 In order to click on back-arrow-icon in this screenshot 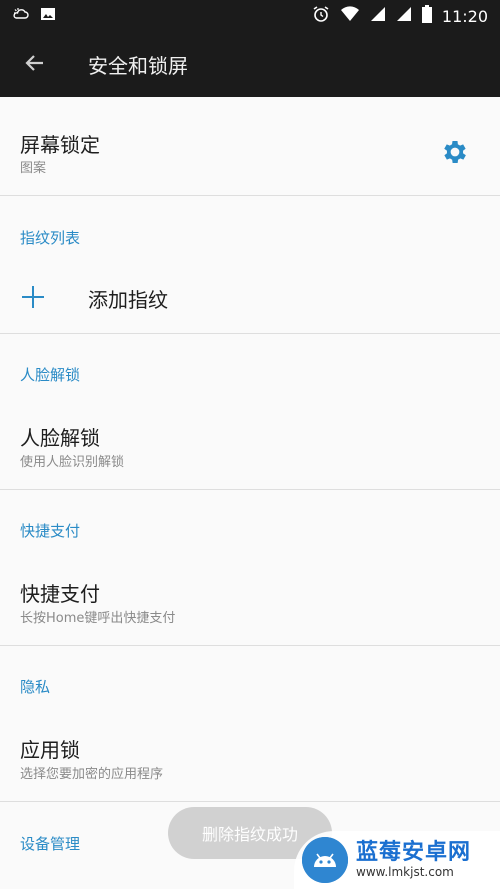, I will do `click(35, 65)`.